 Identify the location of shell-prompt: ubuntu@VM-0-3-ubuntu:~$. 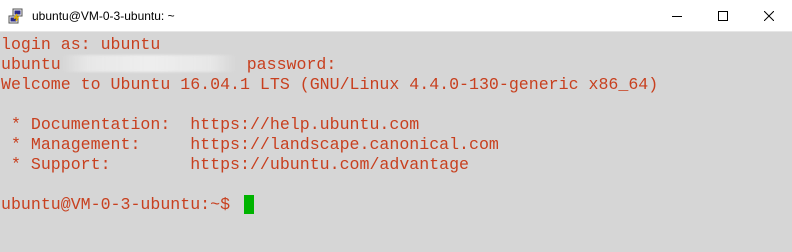
(120, 204).